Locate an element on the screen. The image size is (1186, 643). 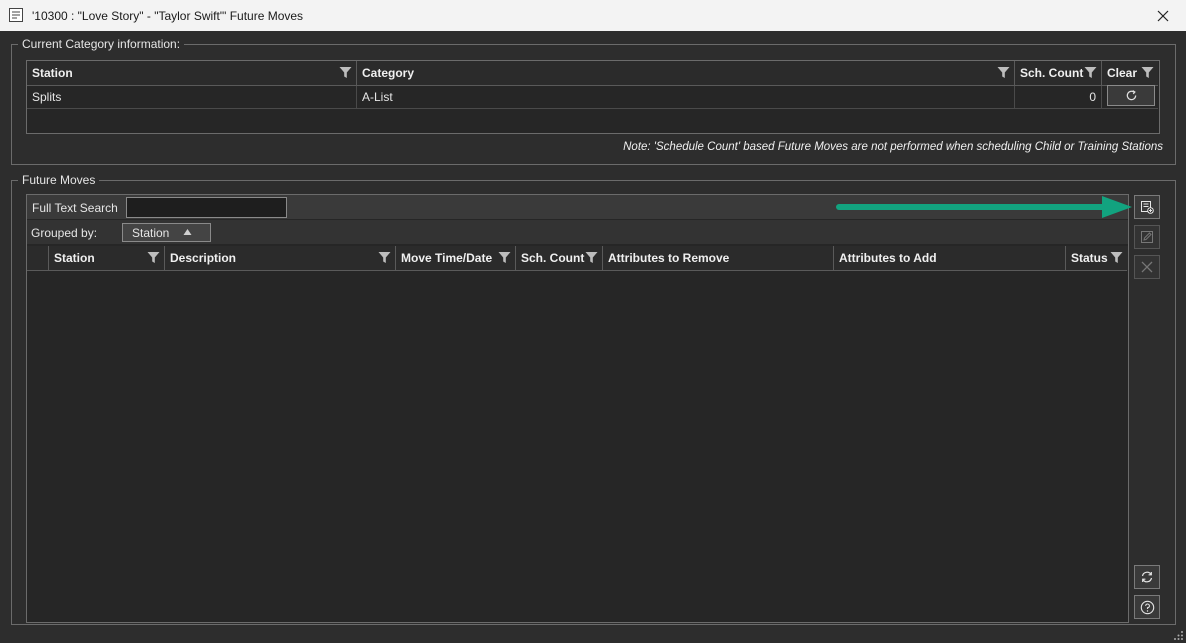
group-by-row: Grouped by: Station is located at coordinates (577, 232).